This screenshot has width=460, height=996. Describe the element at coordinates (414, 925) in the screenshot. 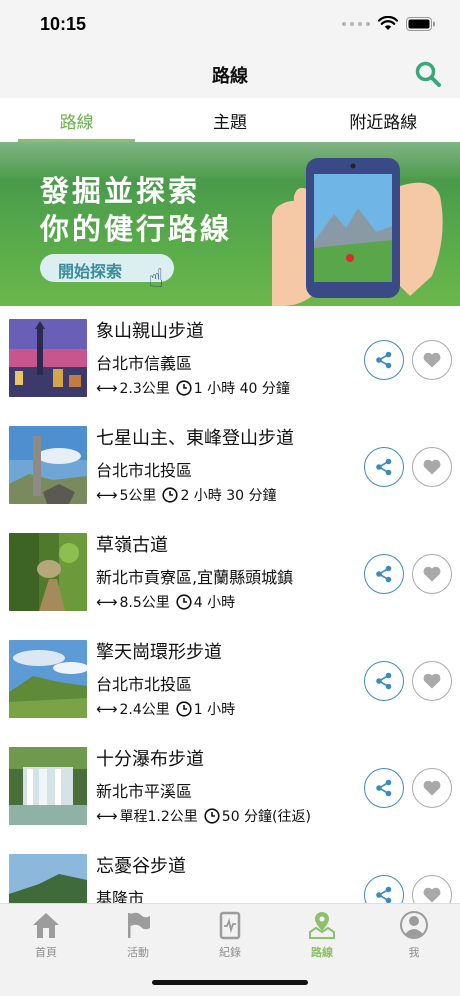

I see `user-icon` at that location.